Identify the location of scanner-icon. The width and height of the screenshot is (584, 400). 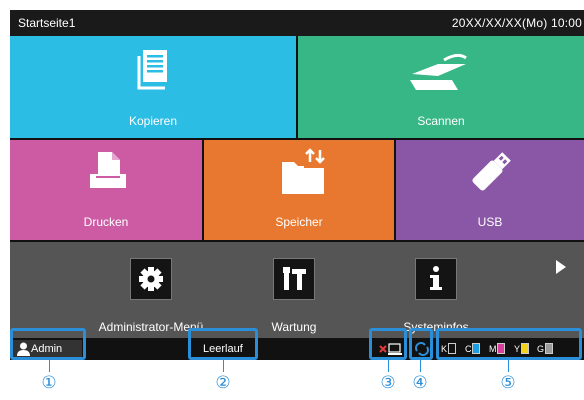
(438, 71).